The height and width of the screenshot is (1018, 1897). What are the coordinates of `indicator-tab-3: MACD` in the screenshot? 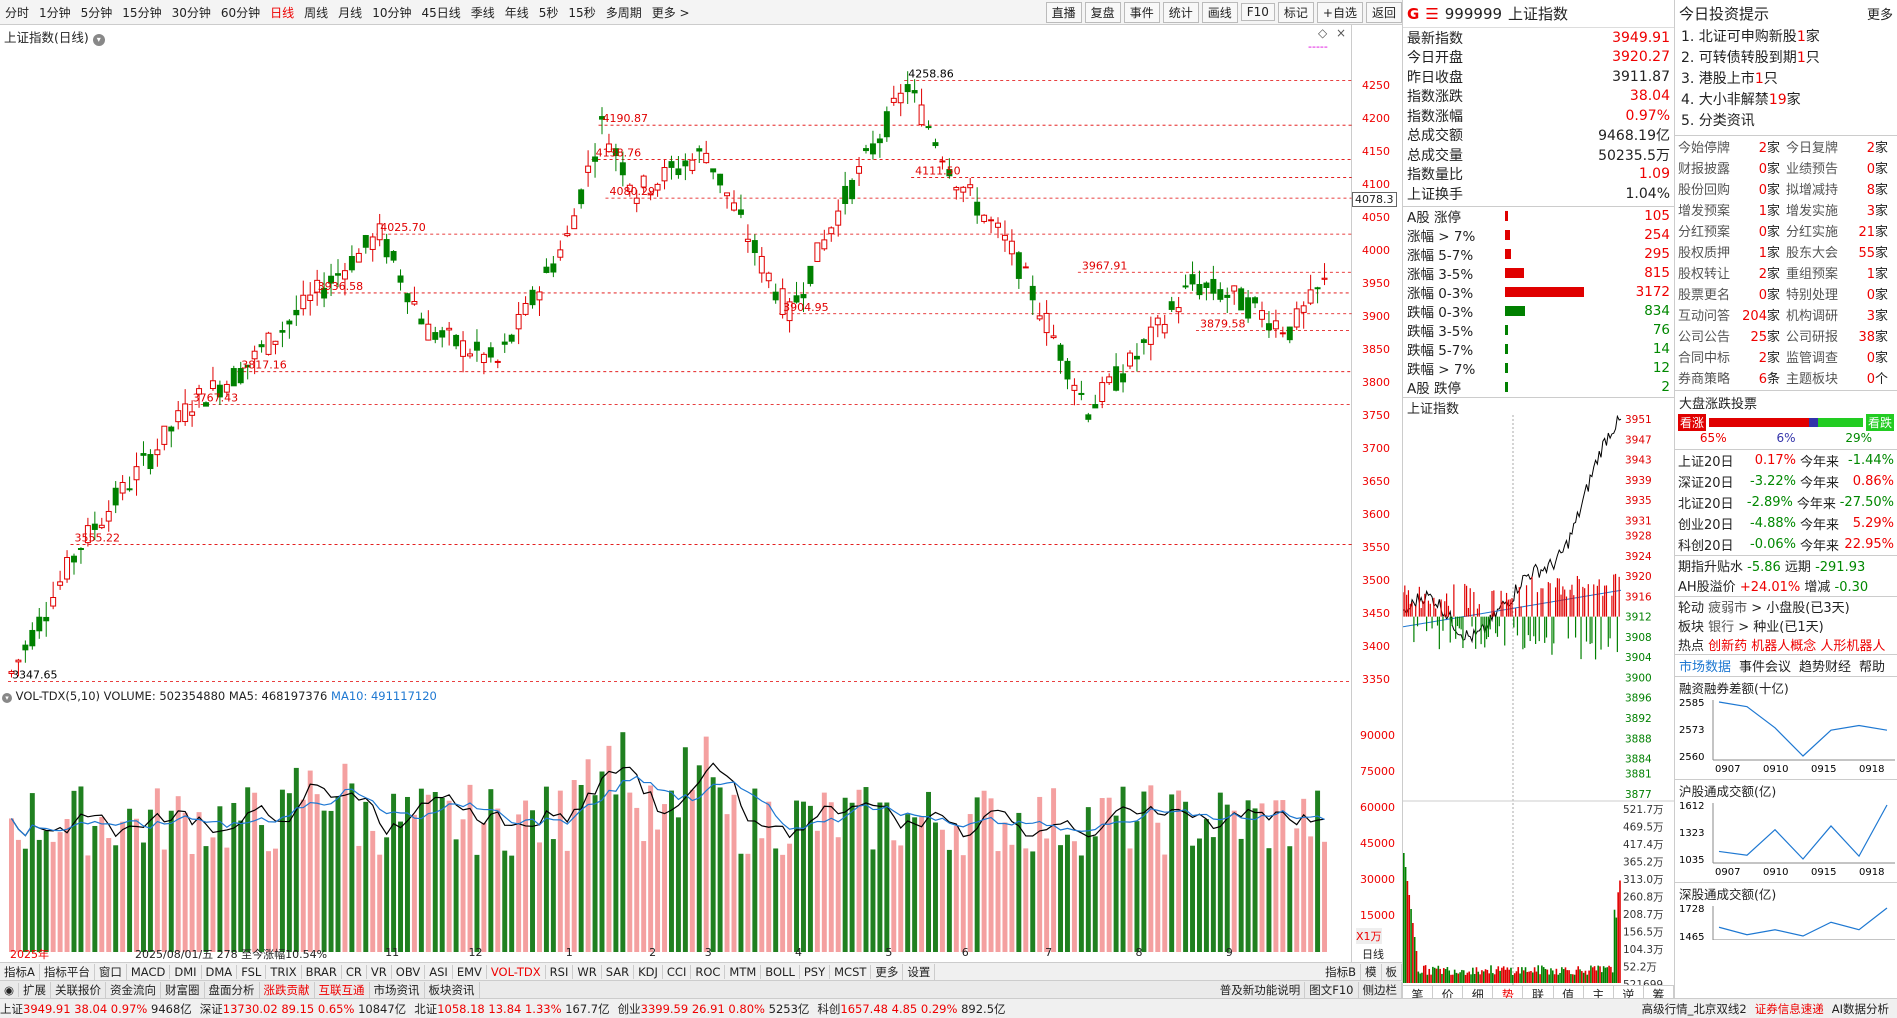 It's located at (149, 971).